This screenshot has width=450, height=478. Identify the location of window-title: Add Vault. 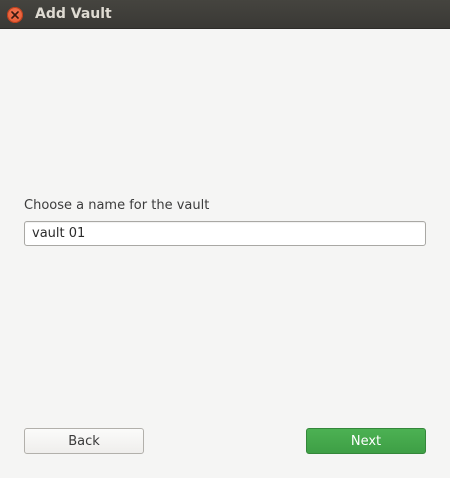
(73, 14).